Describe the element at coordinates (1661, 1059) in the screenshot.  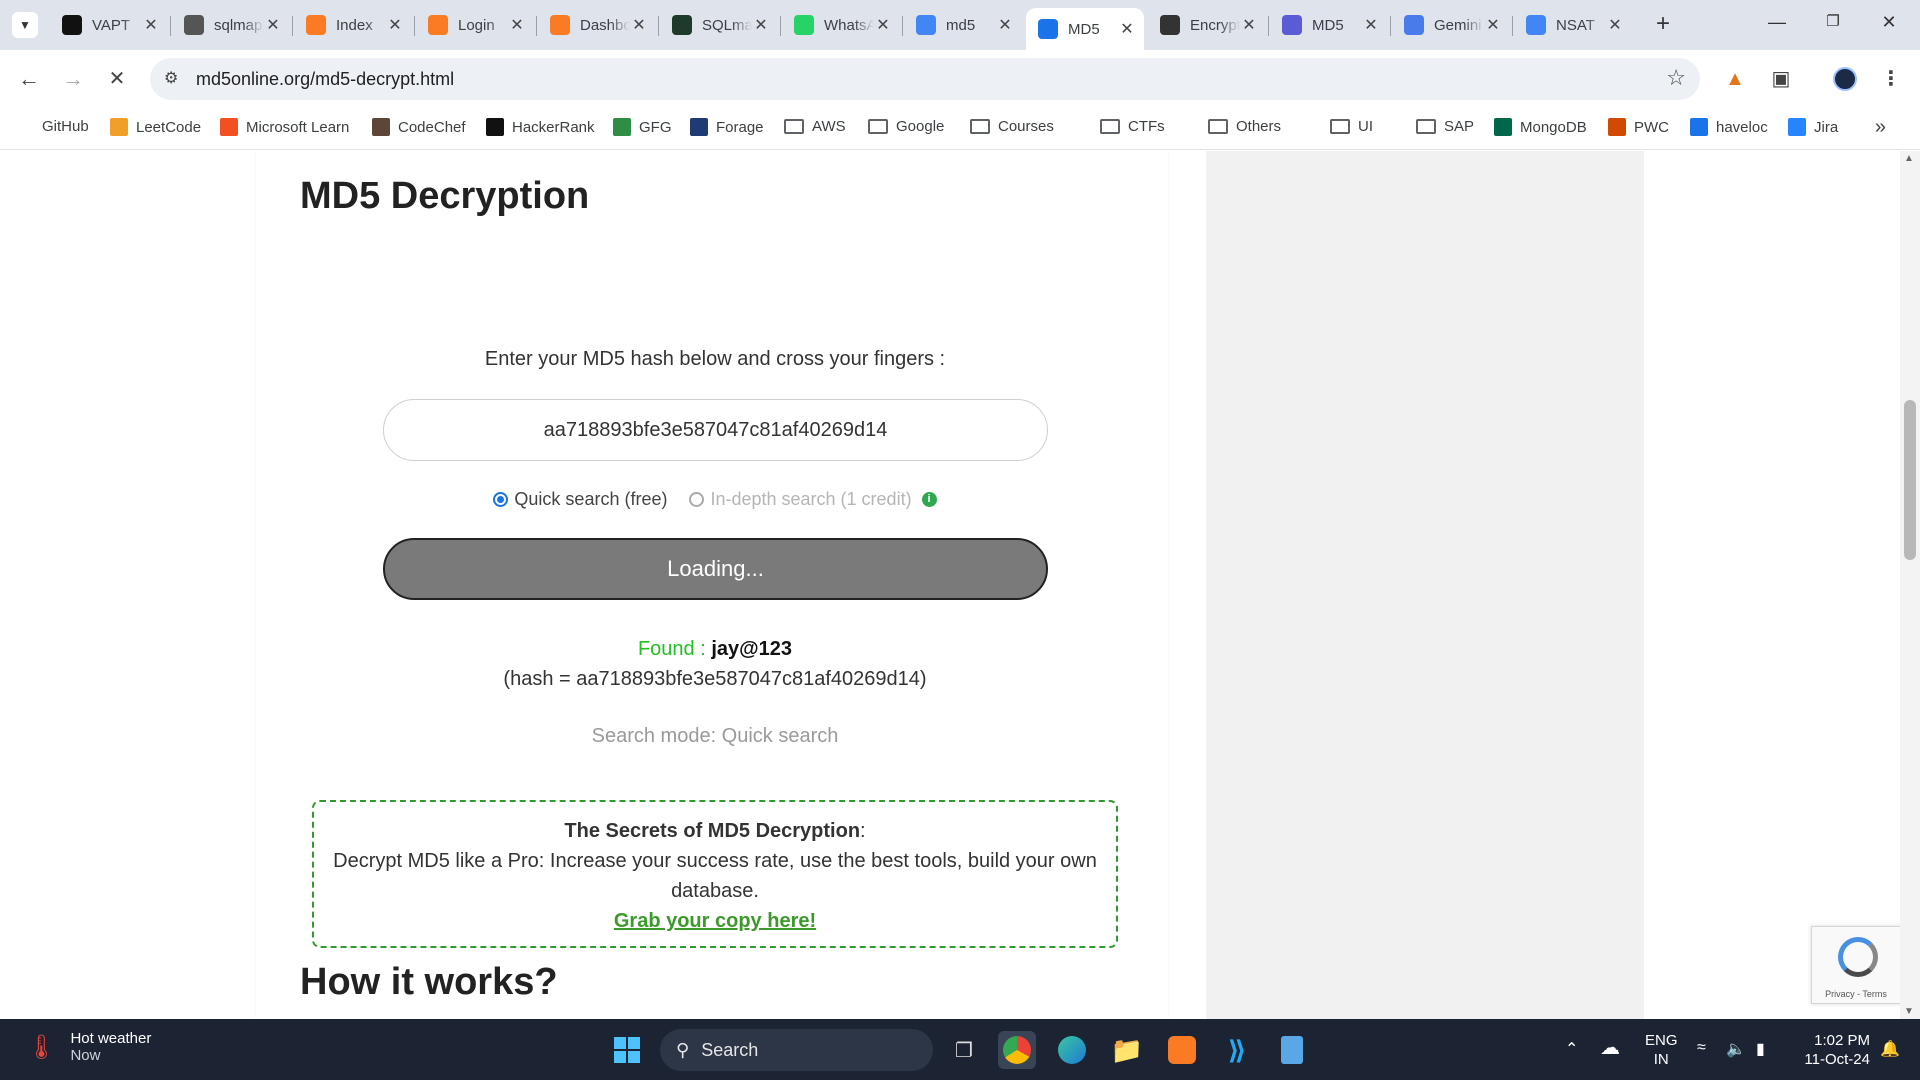
I see `region-code: IN` at that location.